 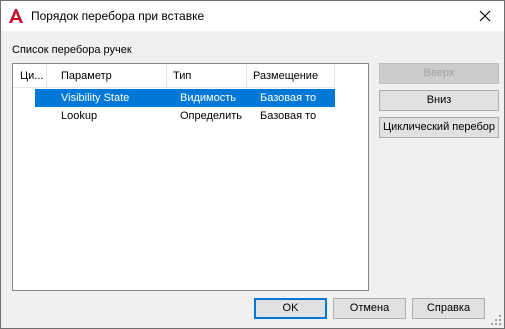 I want to click on column-header-placement: Размещение, so click(x=291, y=76).